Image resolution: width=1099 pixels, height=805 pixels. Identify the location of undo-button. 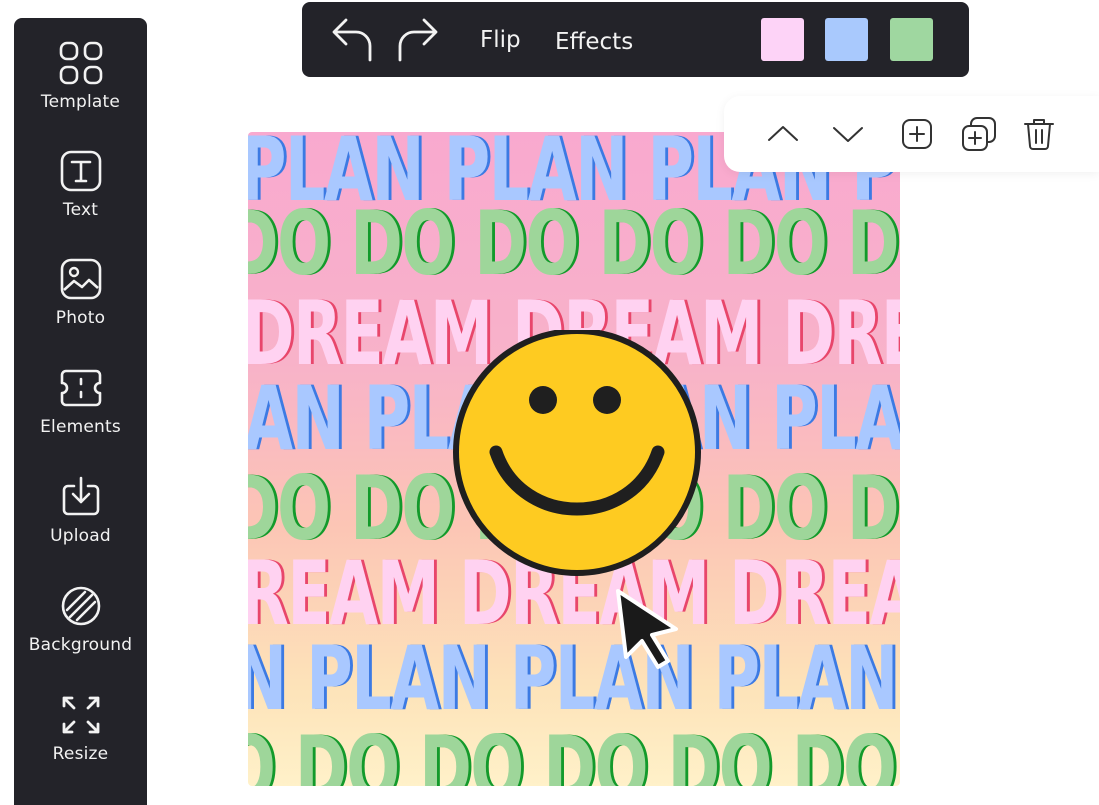
(353, 39).